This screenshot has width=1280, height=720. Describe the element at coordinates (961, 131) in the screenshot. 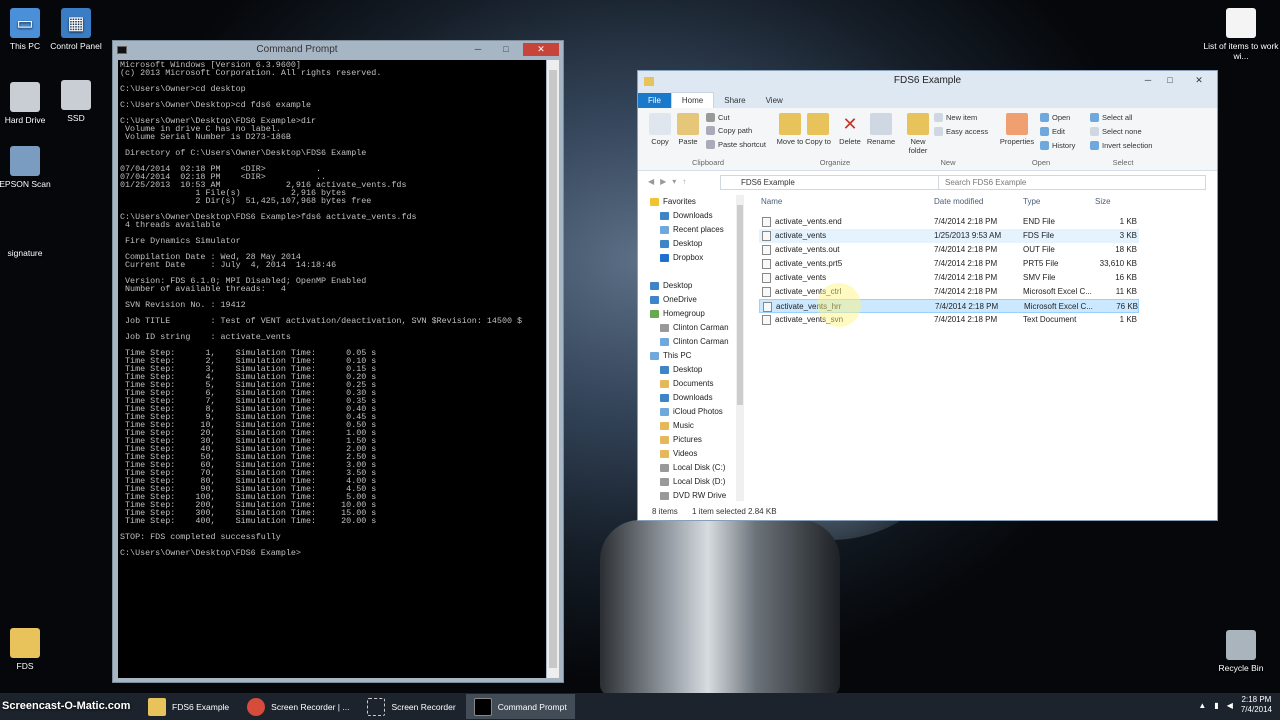

I see `easy-access-button: Easy access` at that location.